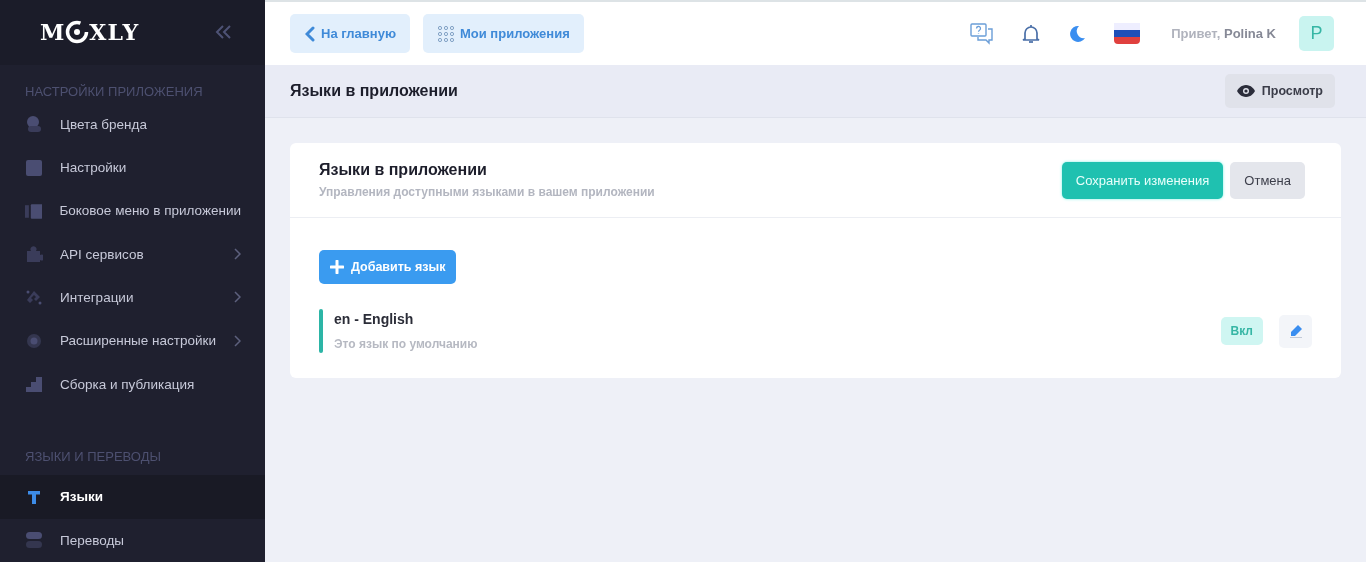 This screenshot has width=1366, height=562. I want to click on collapse-icon, so click(224, 32).